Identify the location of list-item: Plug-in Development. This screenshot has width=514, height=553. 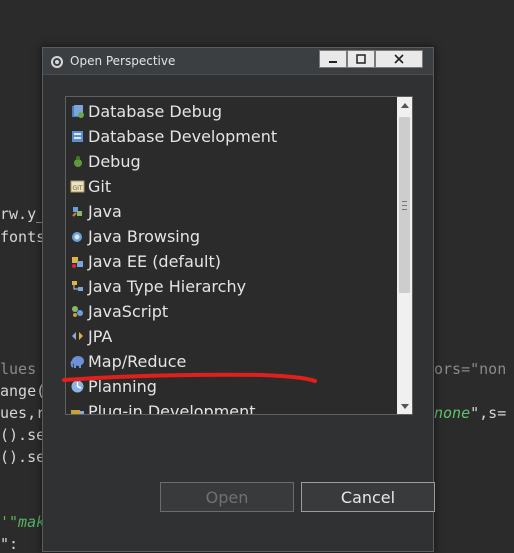
(163, 406).